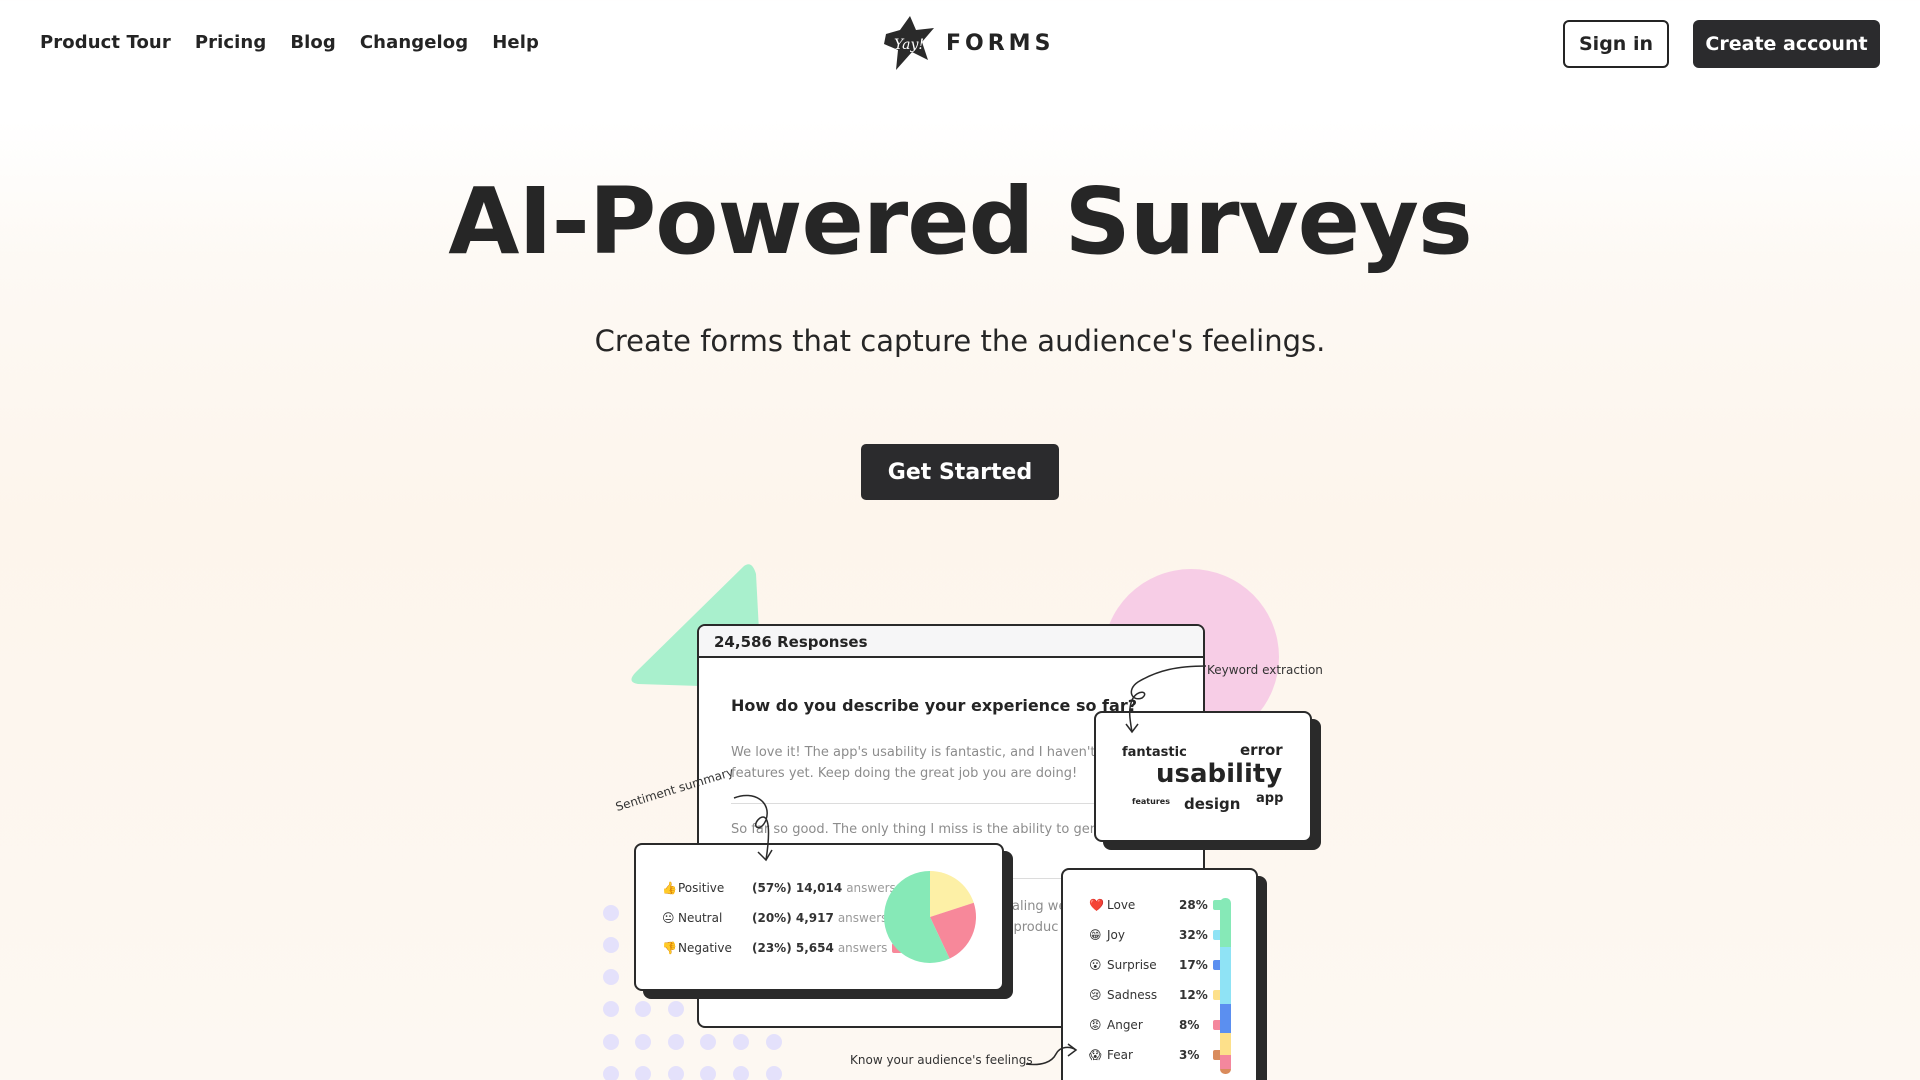  I want to click on emotion-stacked-bar, so click(1225, 986).